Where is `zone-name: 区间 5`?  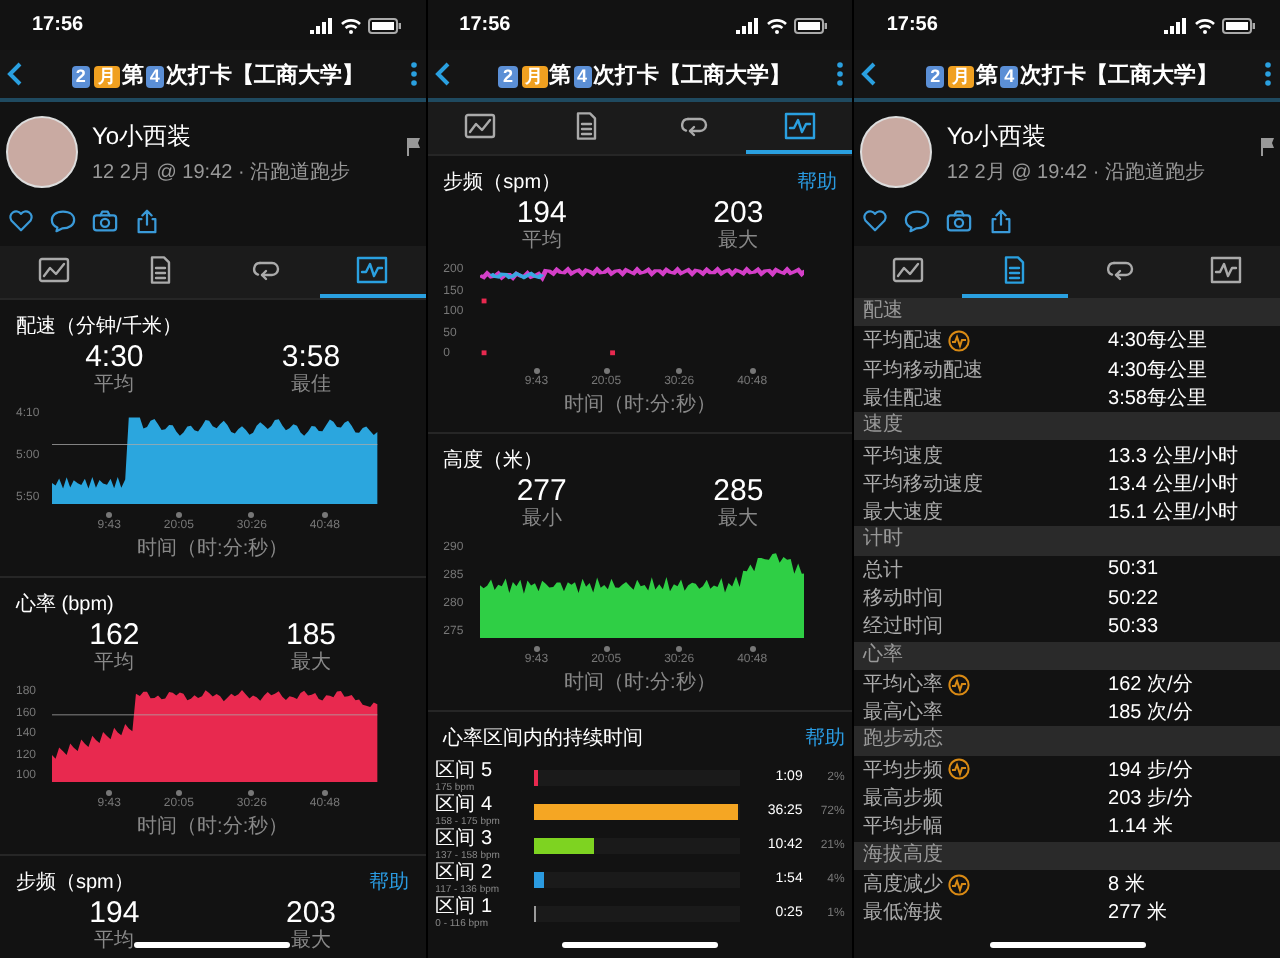 zone-name: 区间 5 is located at coordinates (465, 771).